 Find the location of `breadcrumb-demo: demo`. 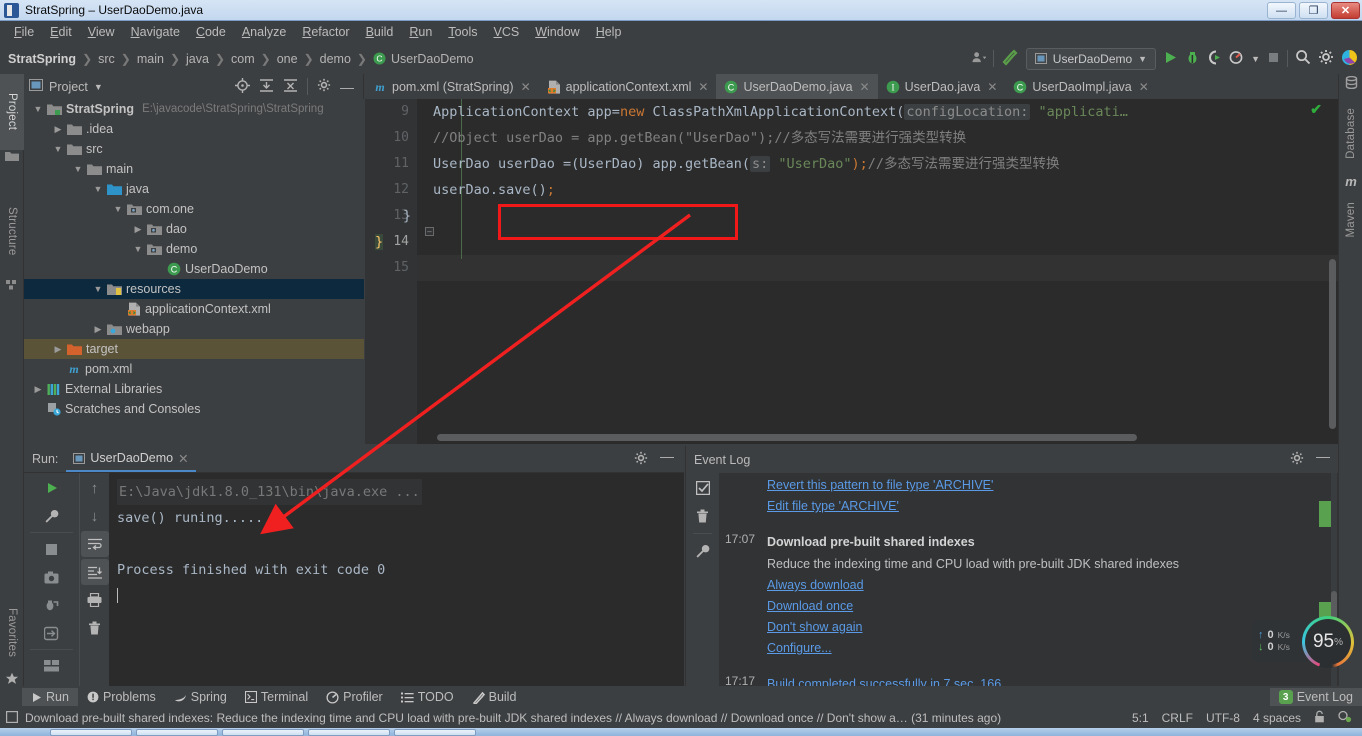

breadcrumb-demo: demo is located at coordinates (335, 59).